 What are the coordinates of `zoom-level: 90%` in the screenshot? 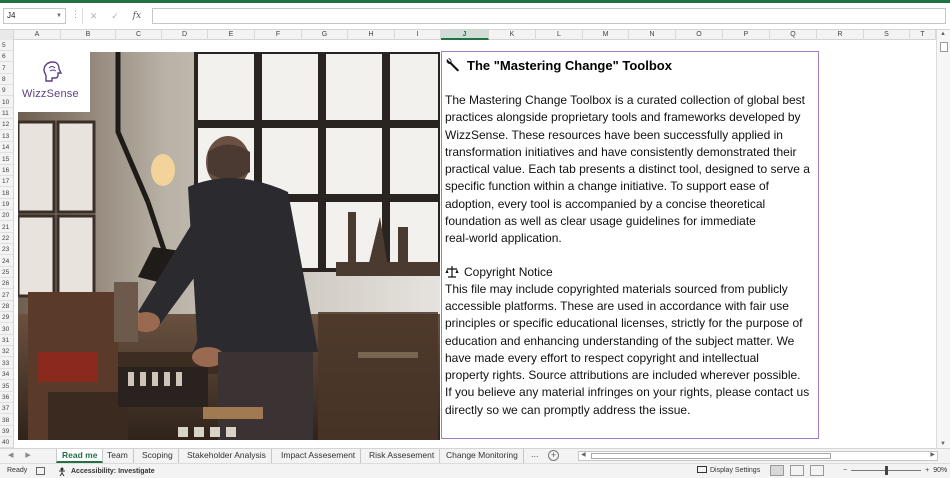 It's located at (940, 470).